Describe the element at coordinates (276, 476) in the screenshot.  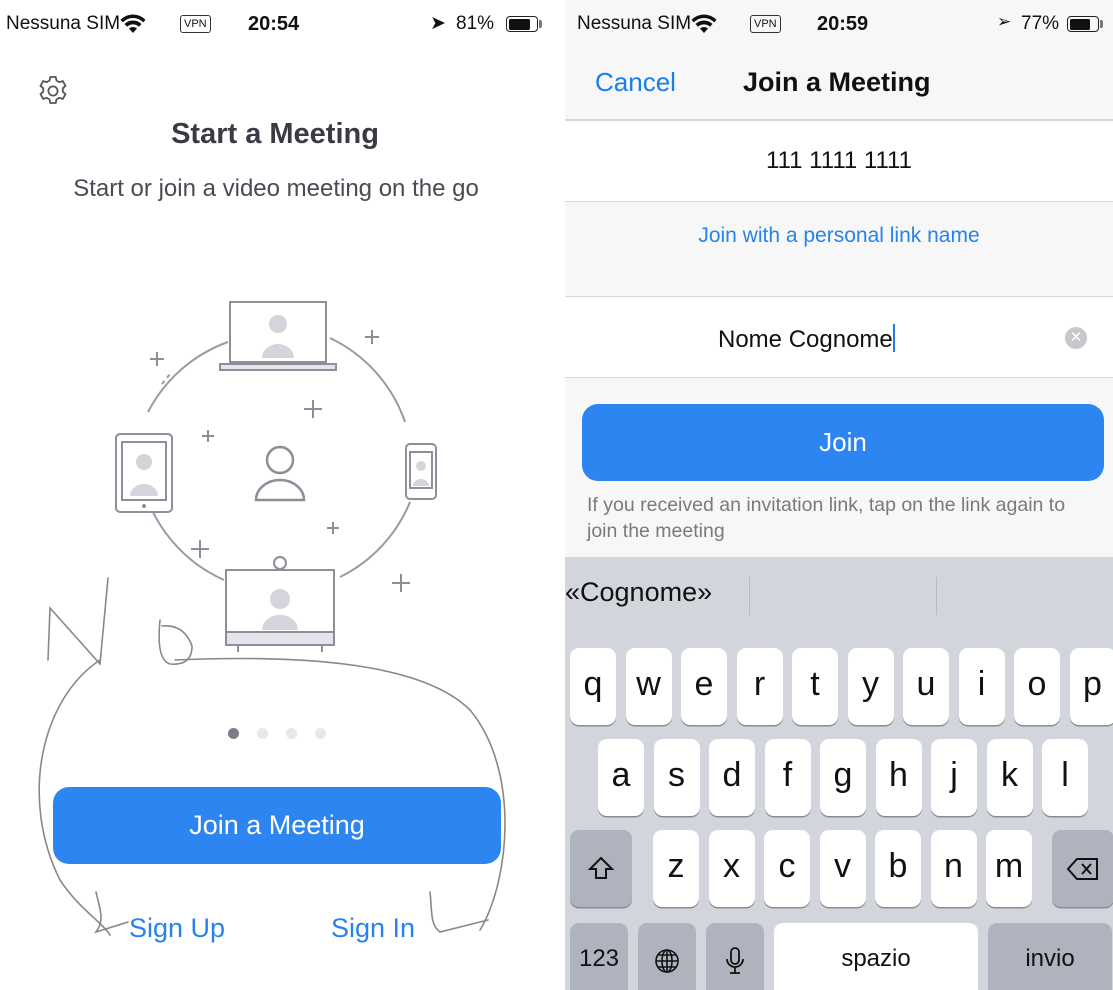
I see `meeting-illustration` at that location.